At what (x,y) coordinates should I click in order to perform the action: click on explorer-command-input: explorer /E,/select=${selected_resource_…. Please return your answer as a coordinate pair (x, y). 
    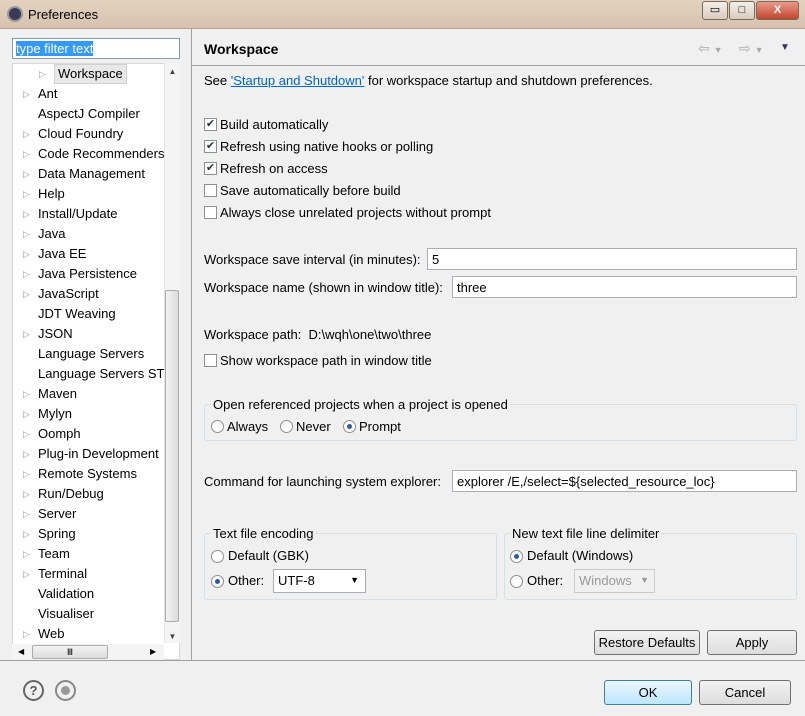
    Looking at the image, I should click on (624, 481).